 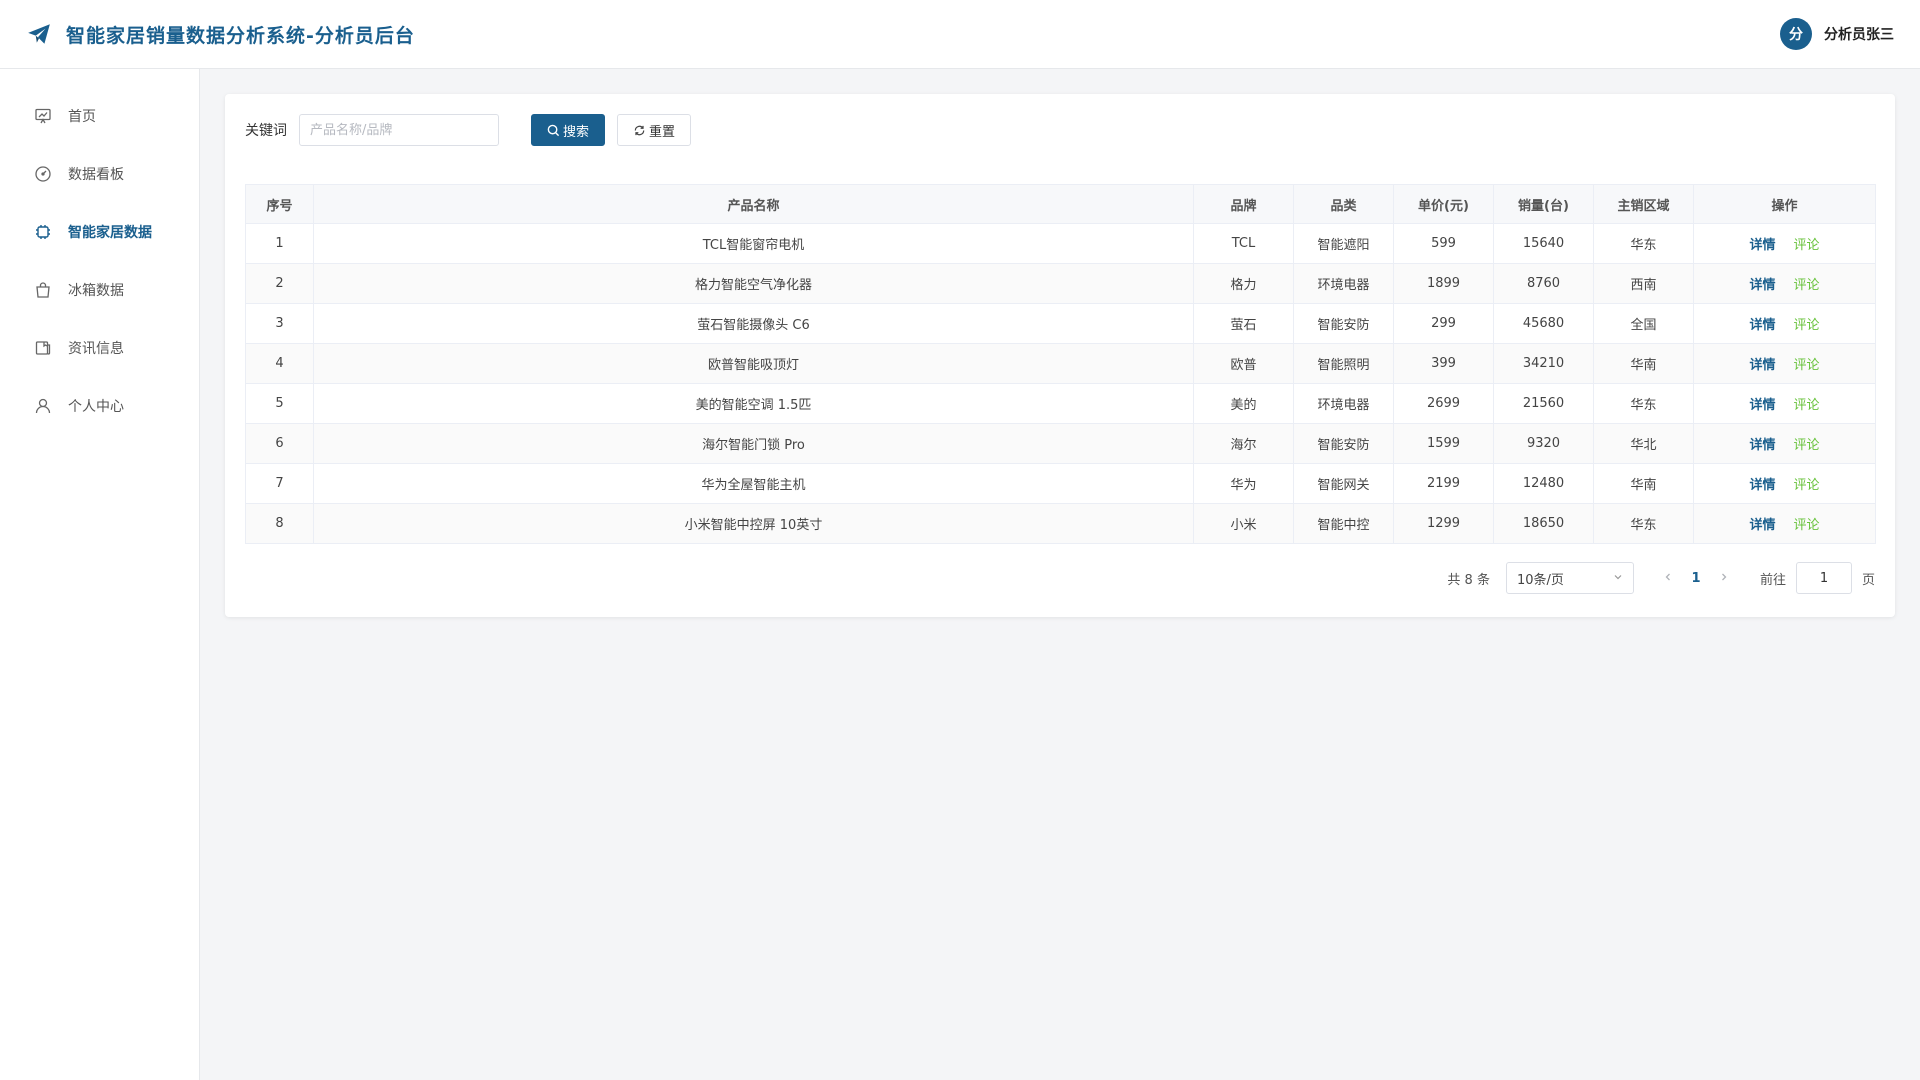 I want to click on cell-index: 3, so click(x=279, y=323).